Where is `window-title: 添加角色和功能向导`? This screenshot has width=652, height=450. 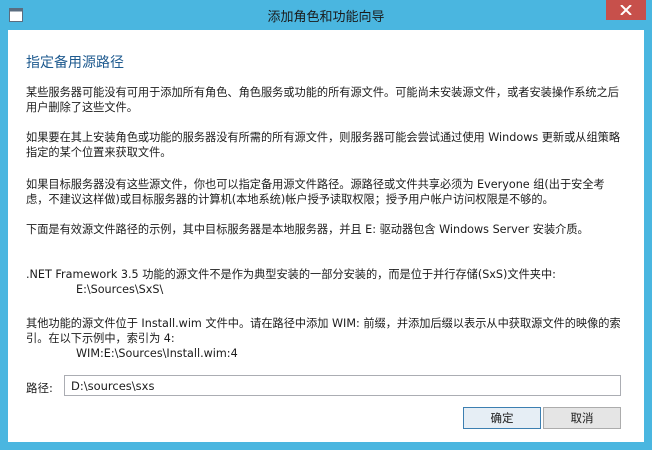 window-title: 添加角色和功能向导 is located at coordinates (326, 17).